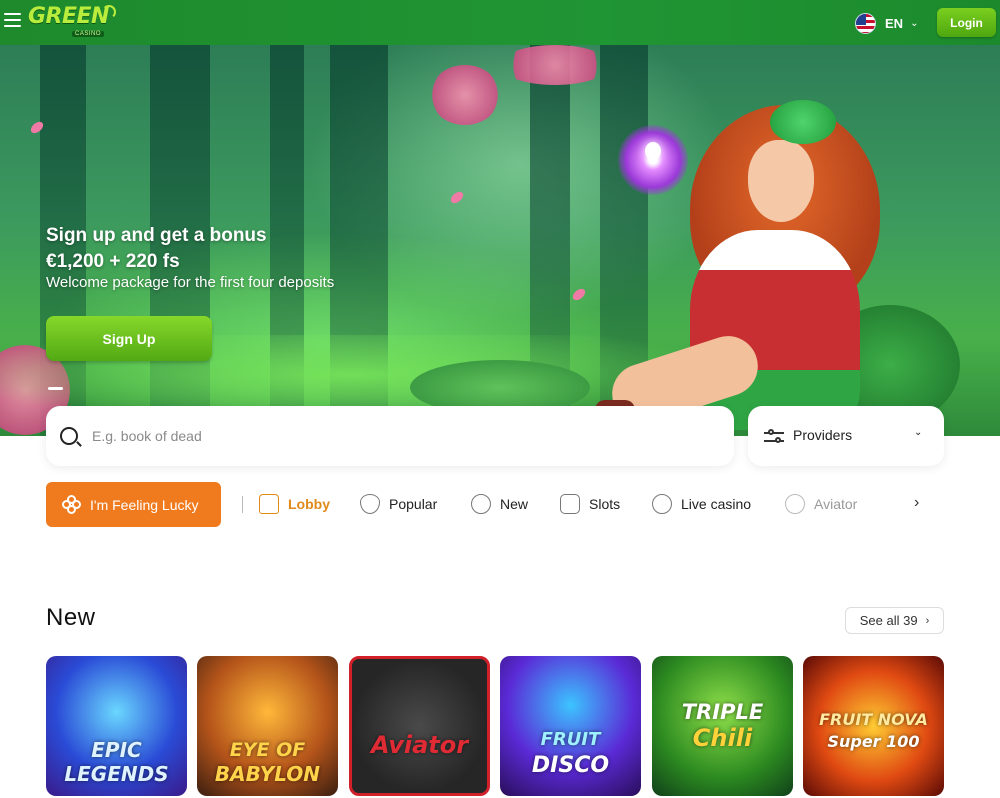  What do you see at coordinates (419, 745) in the screenshot?
I see `game-title-line1: Aviator` at bounding box center [419, 745].